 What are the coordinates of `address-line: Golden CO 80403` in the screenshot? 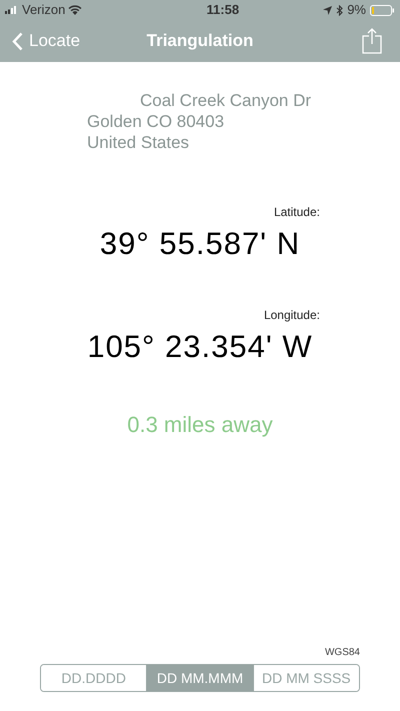 It's located at (155, 121).